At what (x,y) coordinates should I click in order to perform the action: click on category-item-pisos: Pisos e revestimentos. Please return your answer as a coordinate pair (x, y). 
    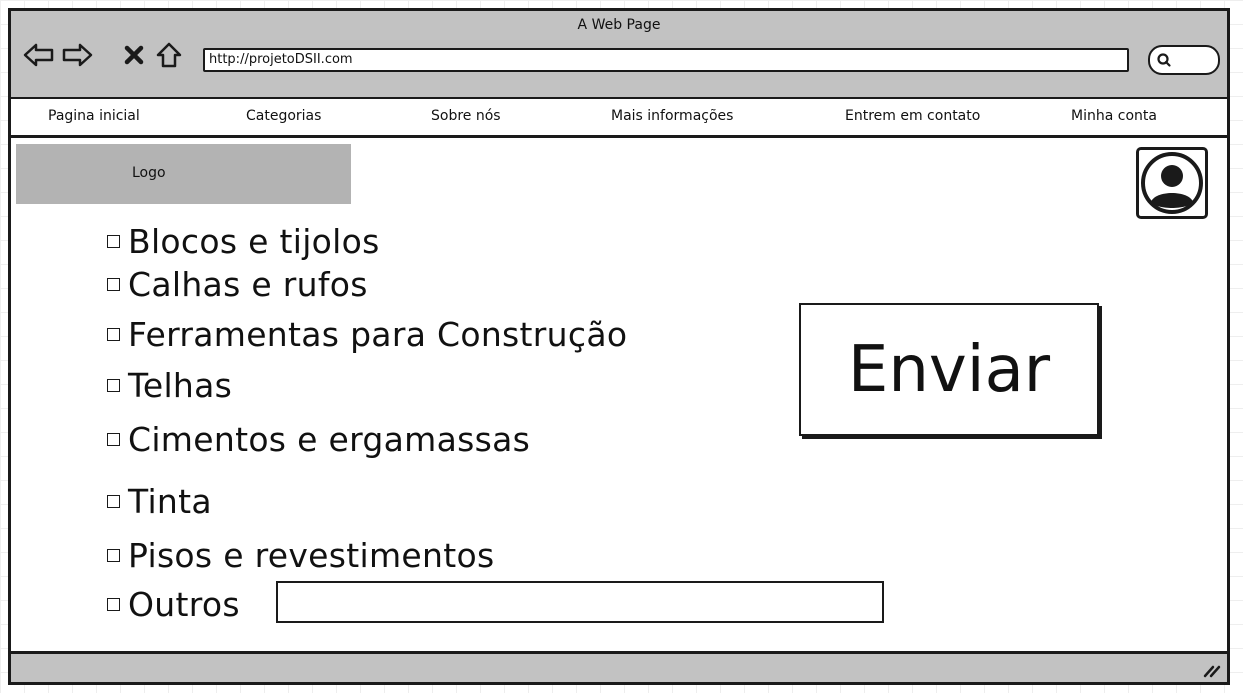
    Looking at the image, I should click on (300, 555).